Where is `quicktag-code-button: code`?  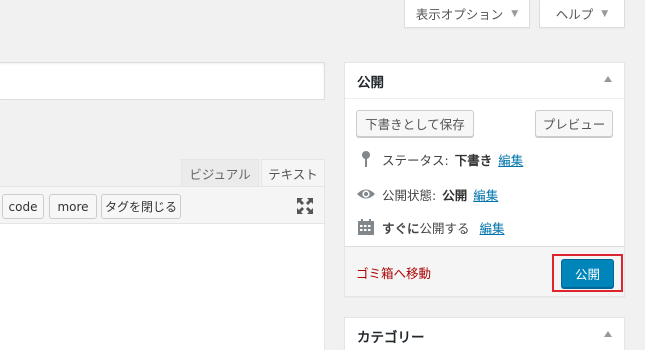
quicktag-code-button: code is located at coordinates (23, 206).